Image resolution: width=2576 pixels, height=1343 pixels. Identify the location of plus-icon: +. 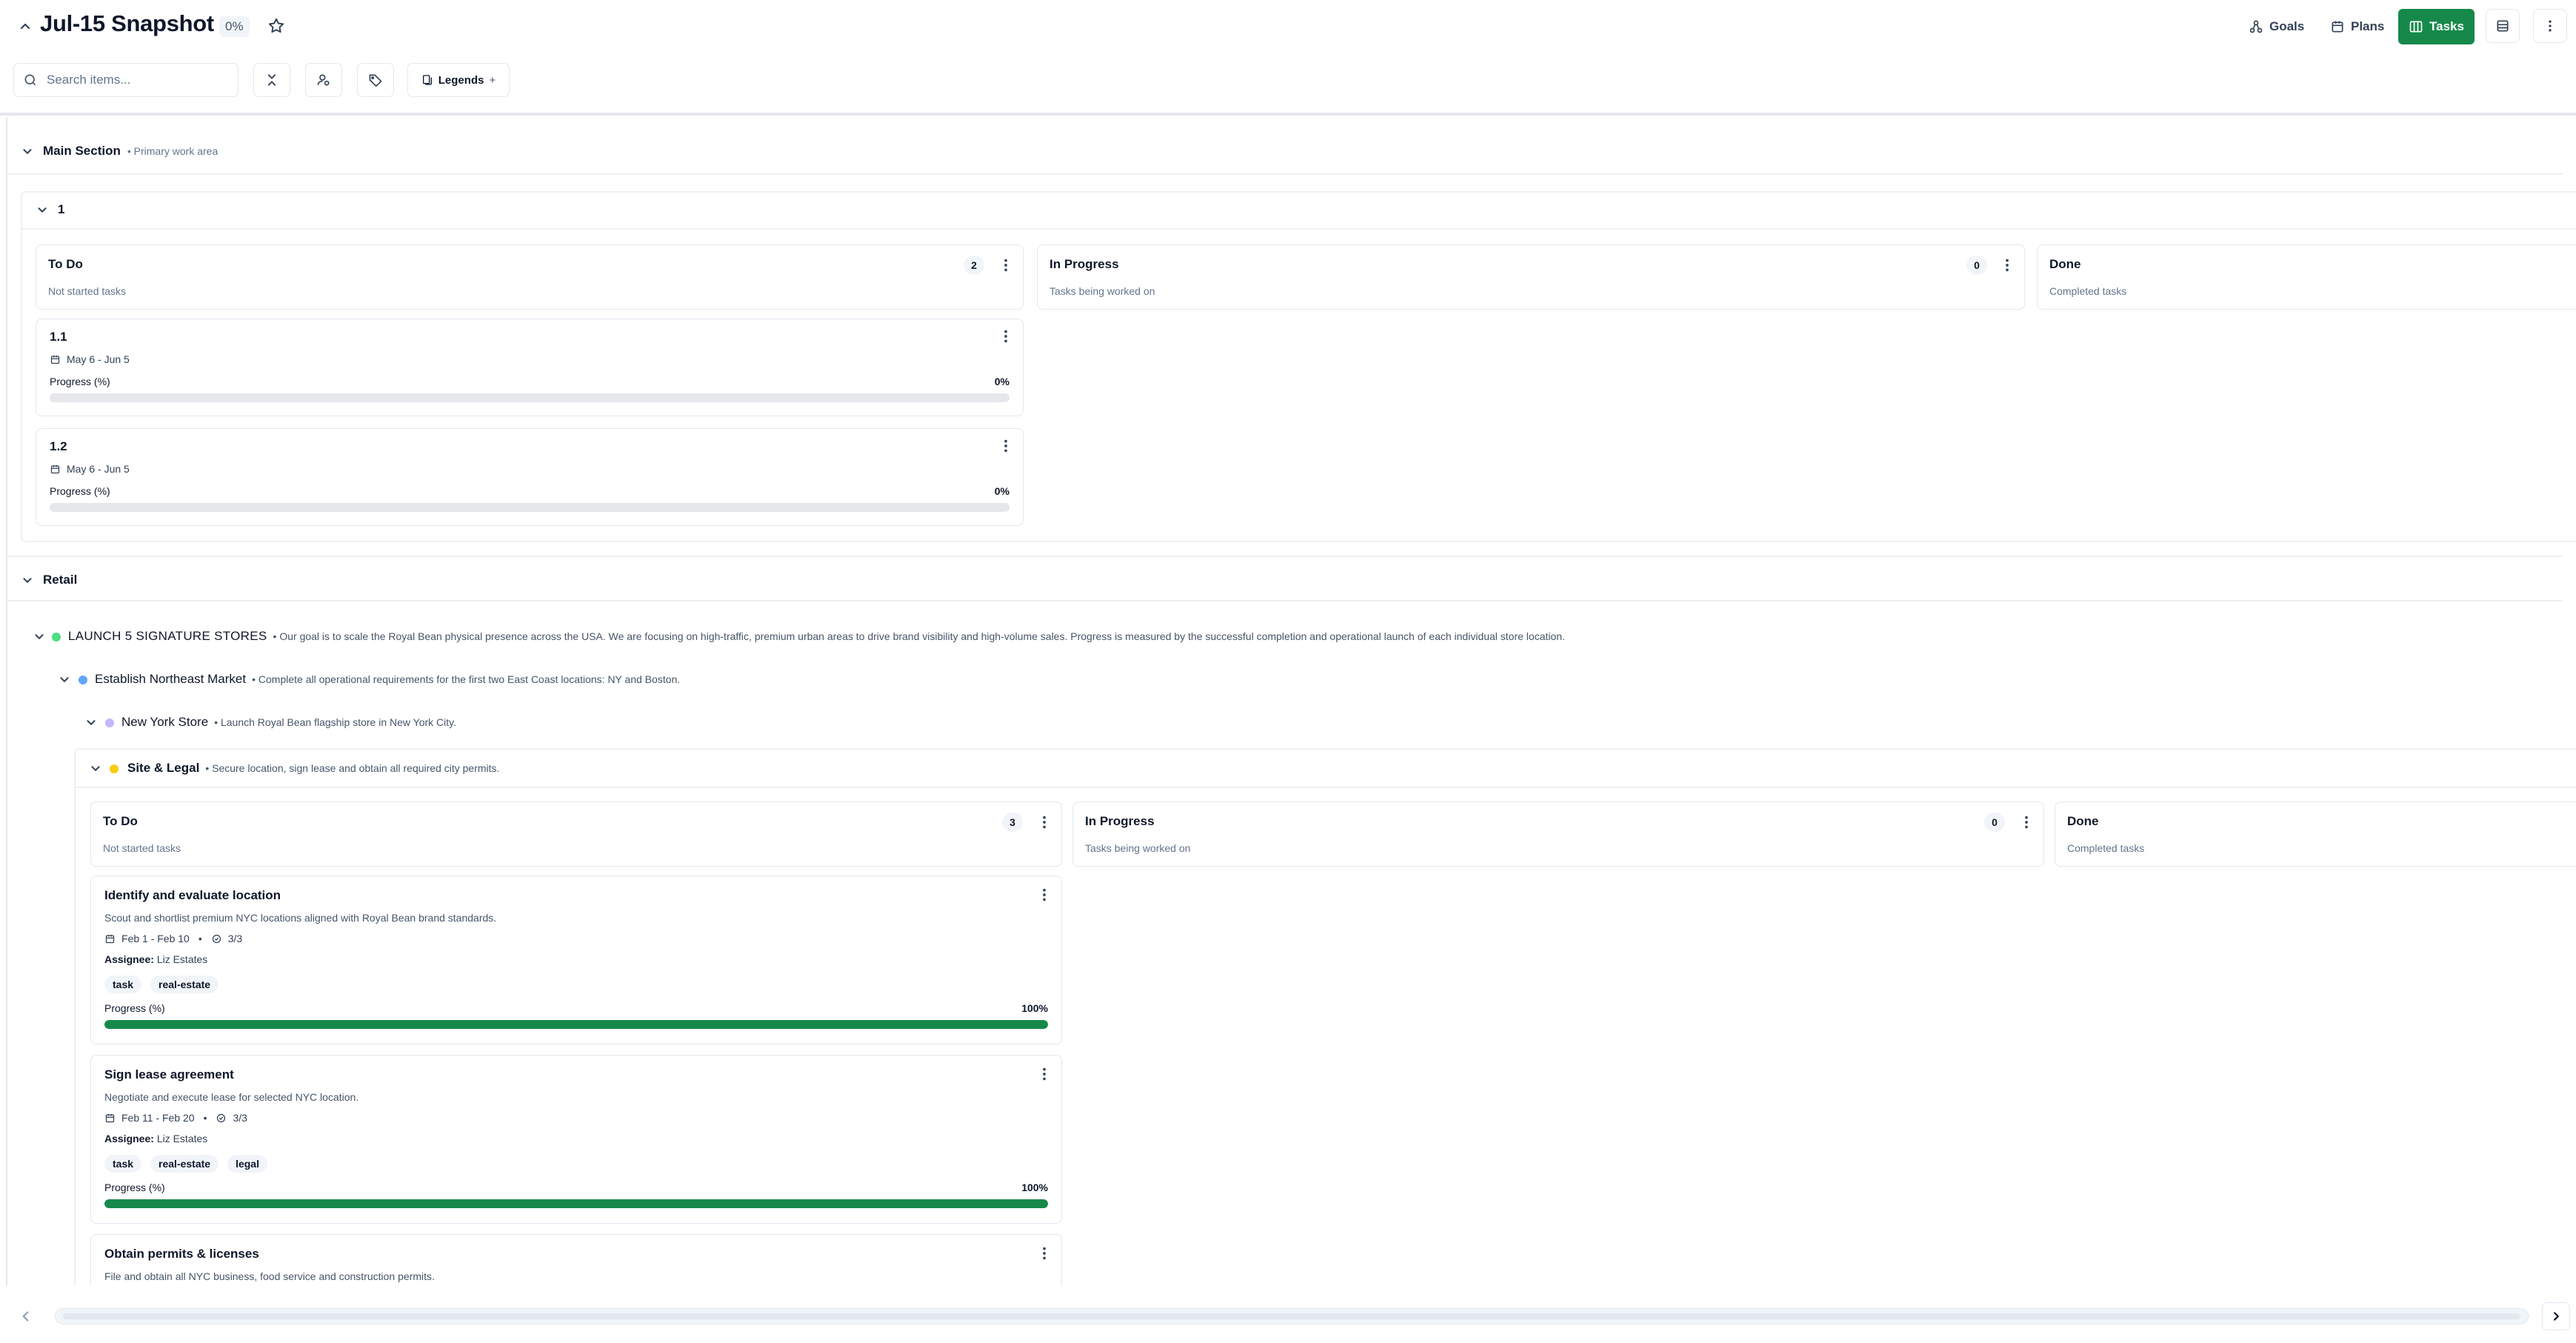
(492, 80).